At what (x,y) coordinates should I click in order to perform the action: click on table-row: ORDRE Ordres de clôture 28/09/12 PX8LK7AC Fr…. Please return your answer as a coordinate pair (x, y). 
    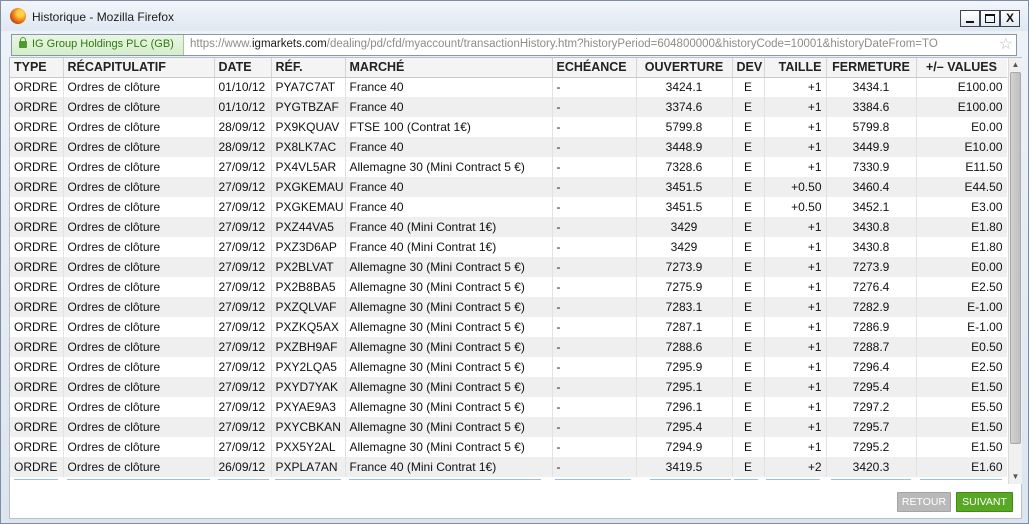
    Looking at the image, I should click on (508, 147).